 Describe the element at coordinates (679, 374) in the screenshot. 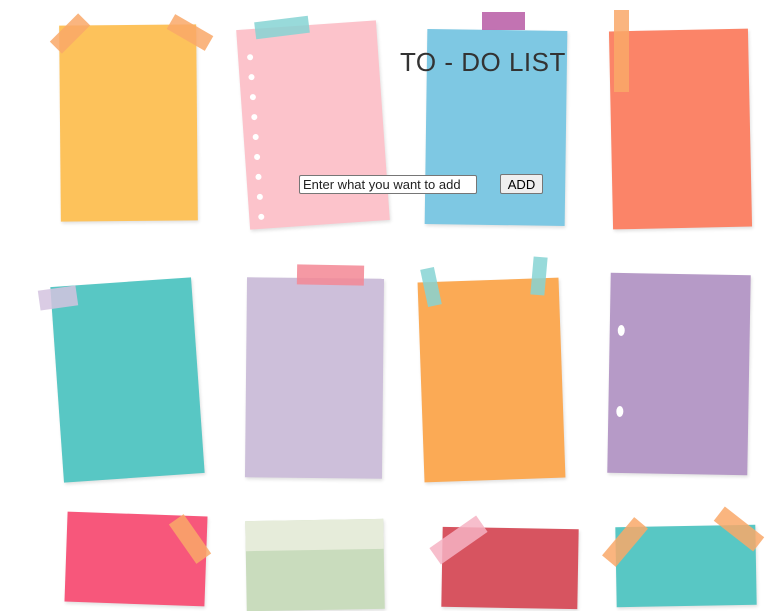

I see `sticky-note-purple` at that location.